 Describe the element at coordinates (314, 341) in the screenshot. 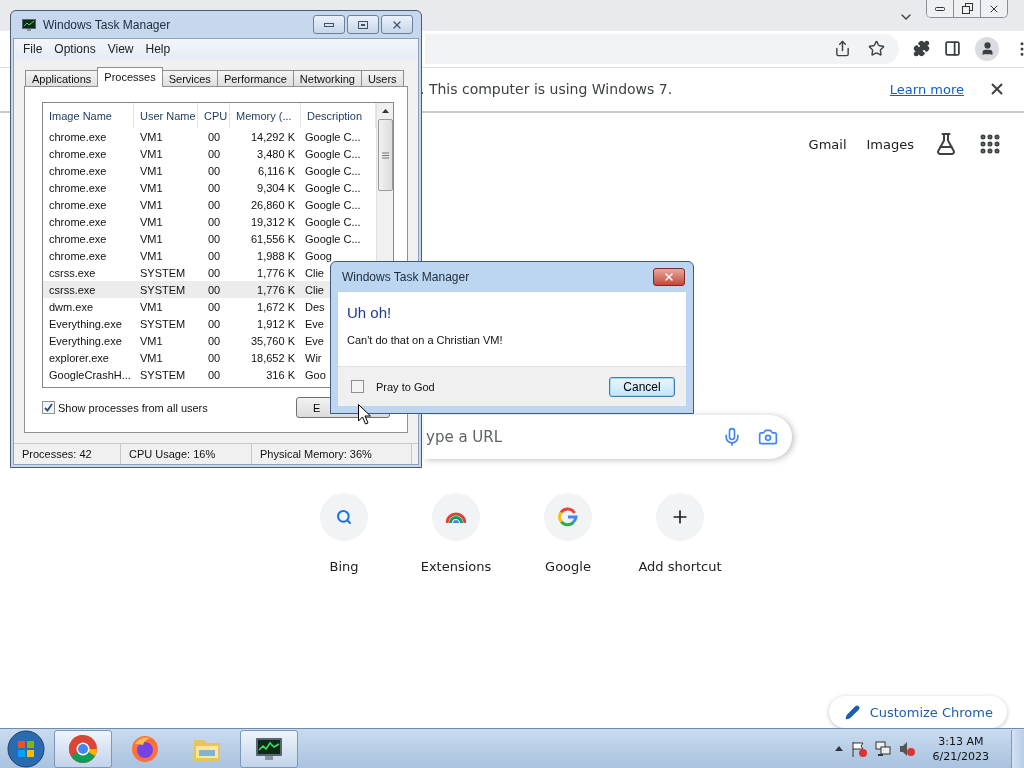

I see `table-cell-text: Eve` at that location.